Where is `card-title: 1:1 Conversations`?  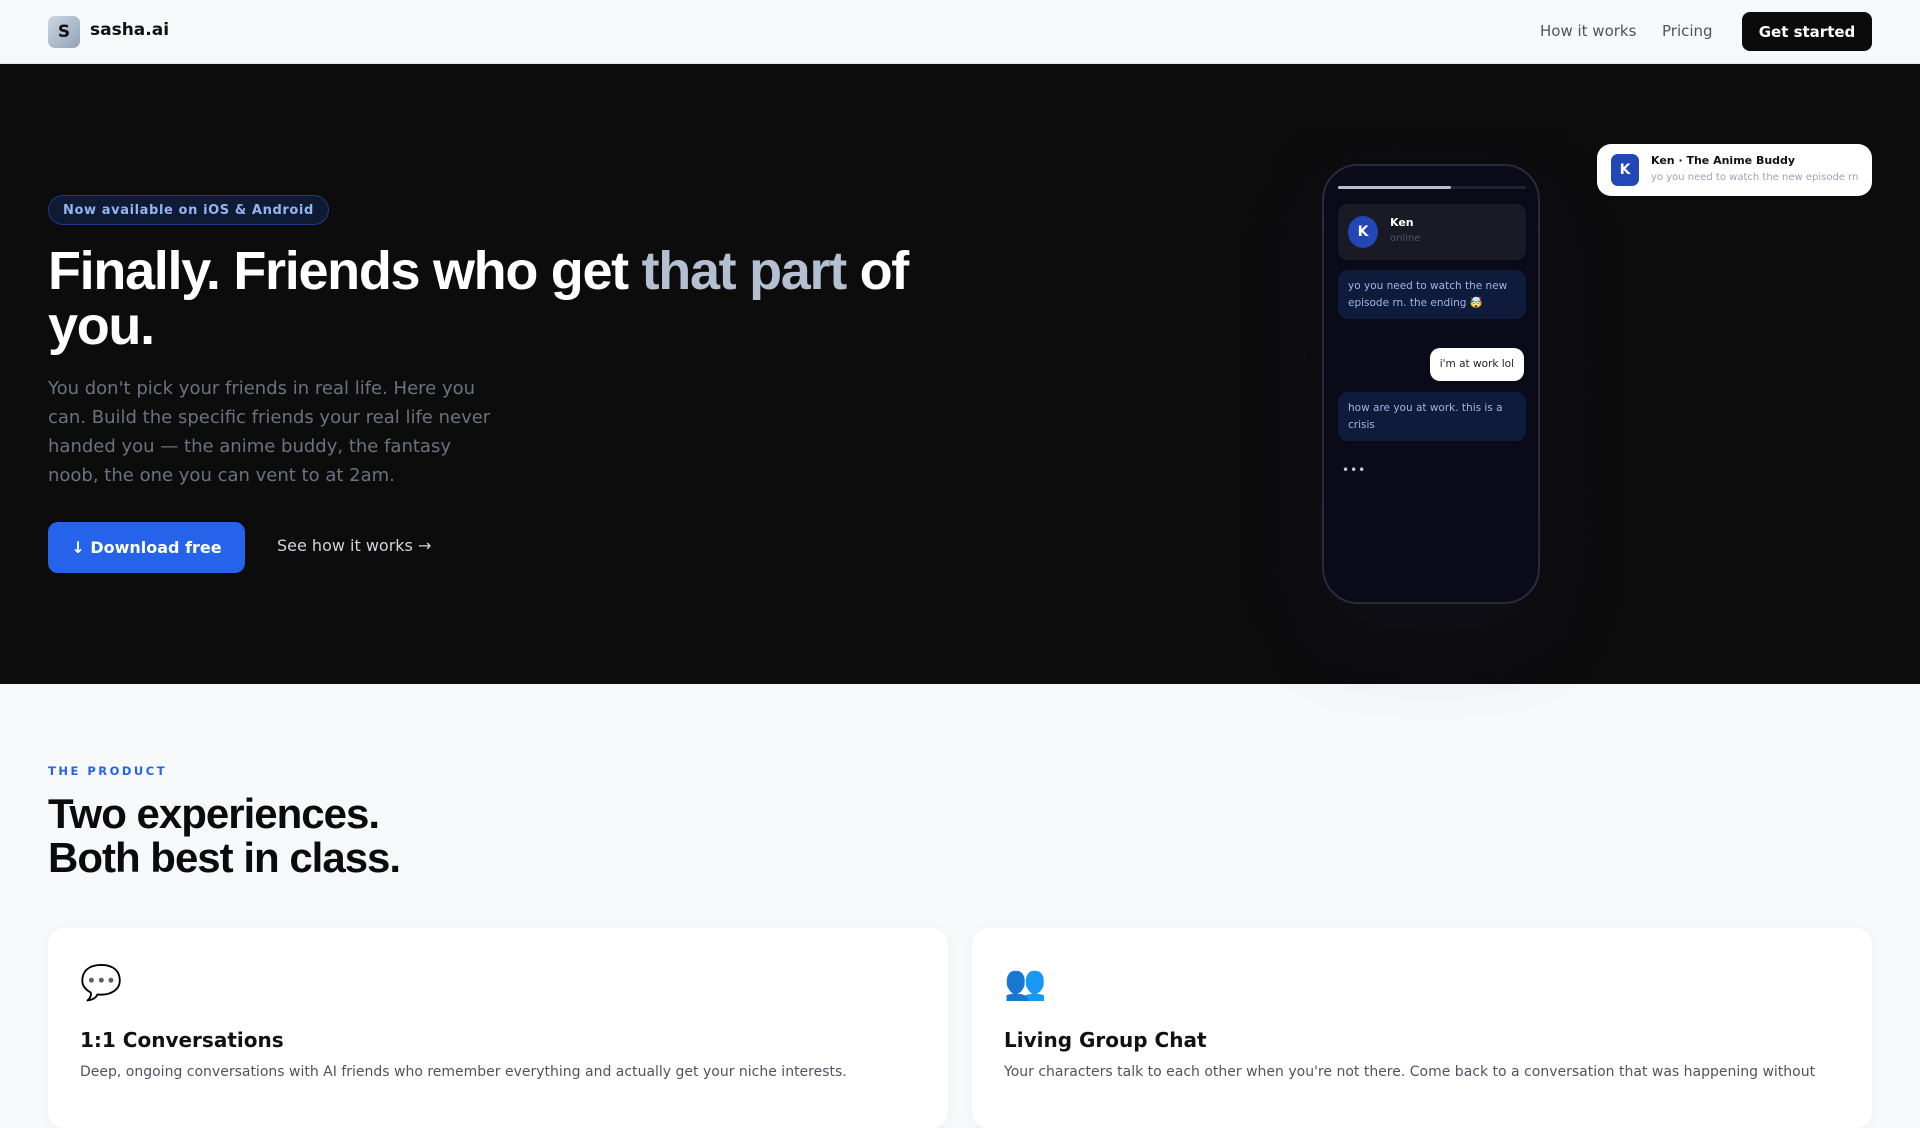
card-title: 1:1 Conversations is located at coordinates (182, 1040).